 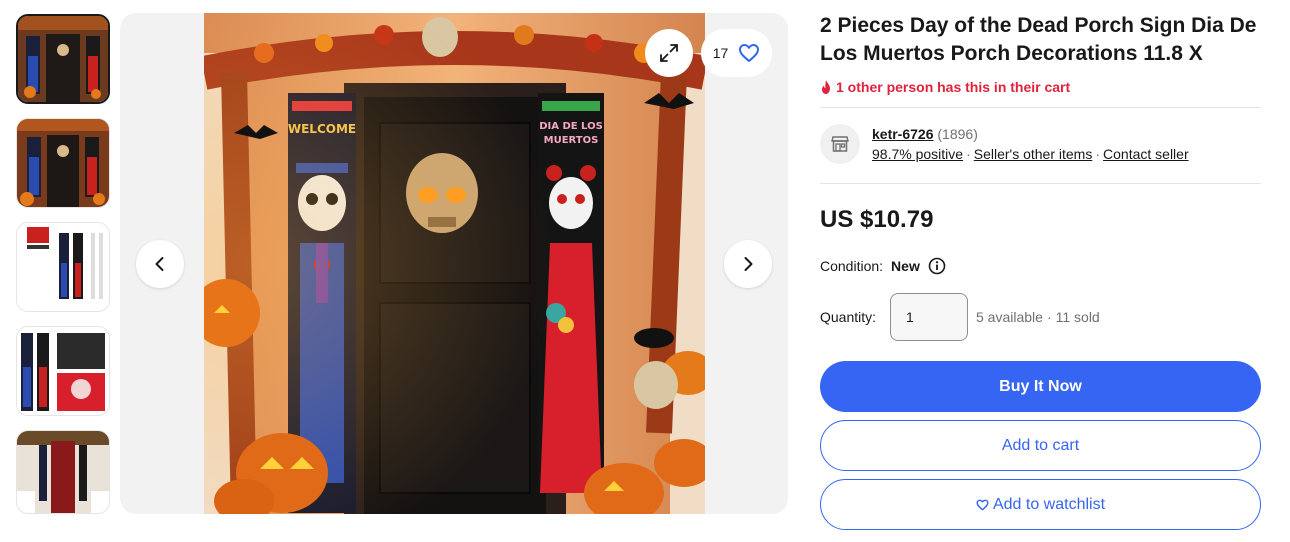 What do you see at coordinates (937, 266) in the screenshot?
I see `info-icon` at bounding box center [937, 266].